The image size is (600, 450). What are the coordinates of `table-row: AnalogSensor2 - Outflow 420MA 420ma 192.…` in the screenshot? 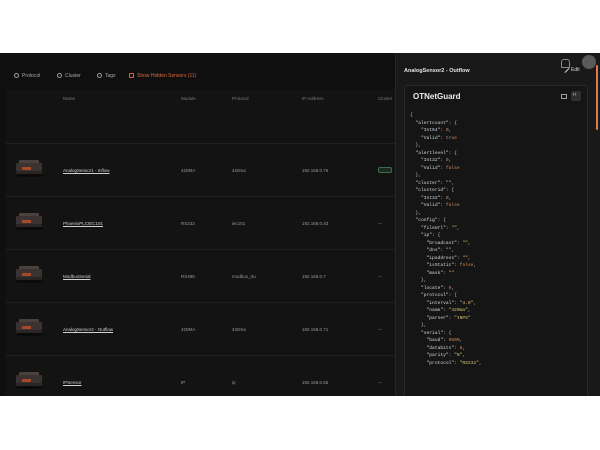 It's located at (203, 328).